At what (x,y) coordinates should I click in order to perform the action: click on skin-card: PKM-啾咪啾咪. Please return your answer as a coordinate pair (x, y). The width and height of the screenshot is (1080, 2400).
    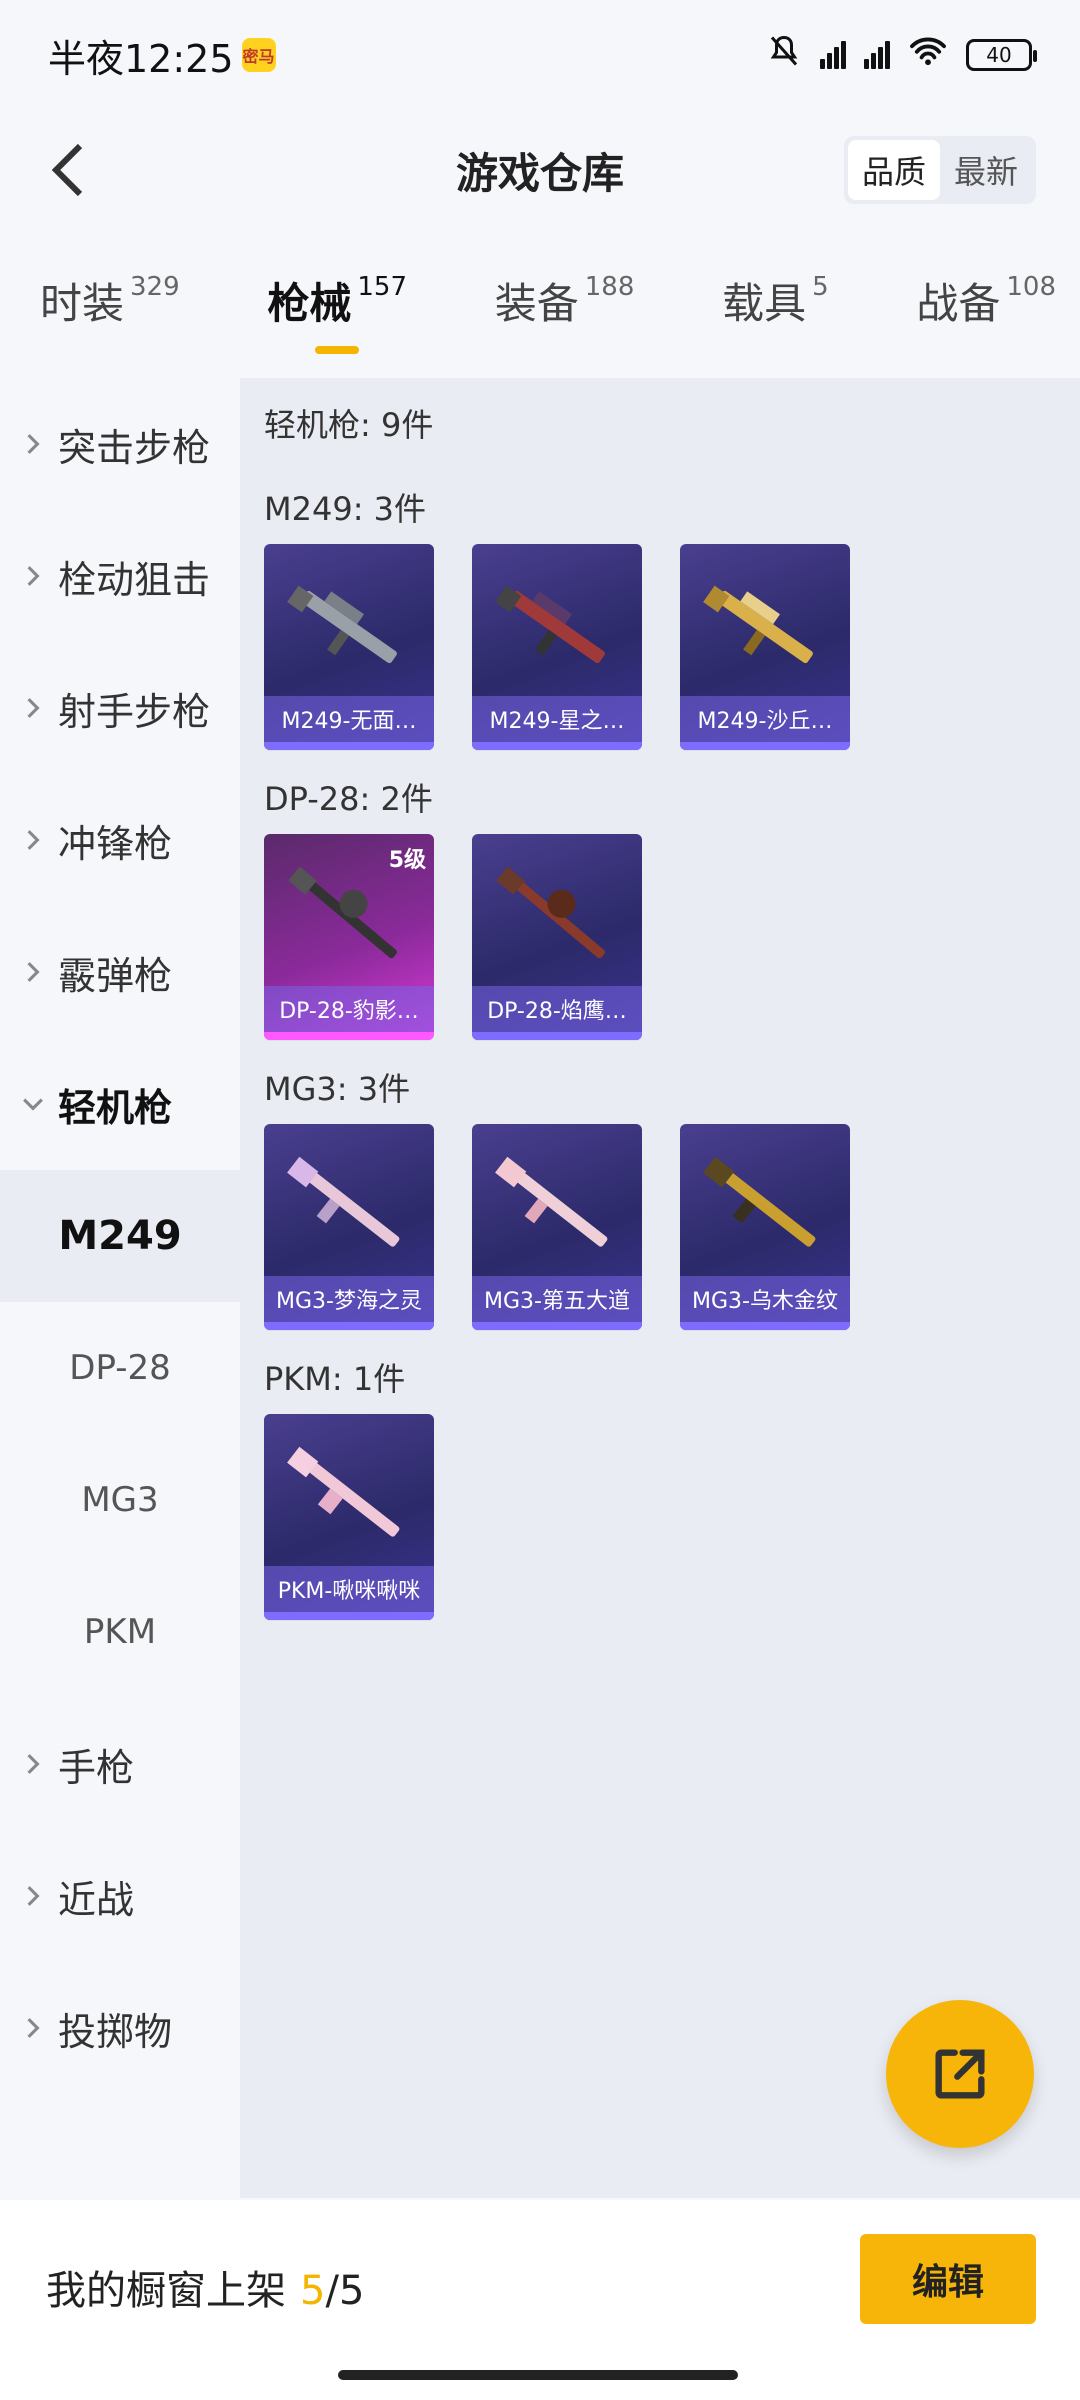
    Looking at the image, I should click on (349, 1517).